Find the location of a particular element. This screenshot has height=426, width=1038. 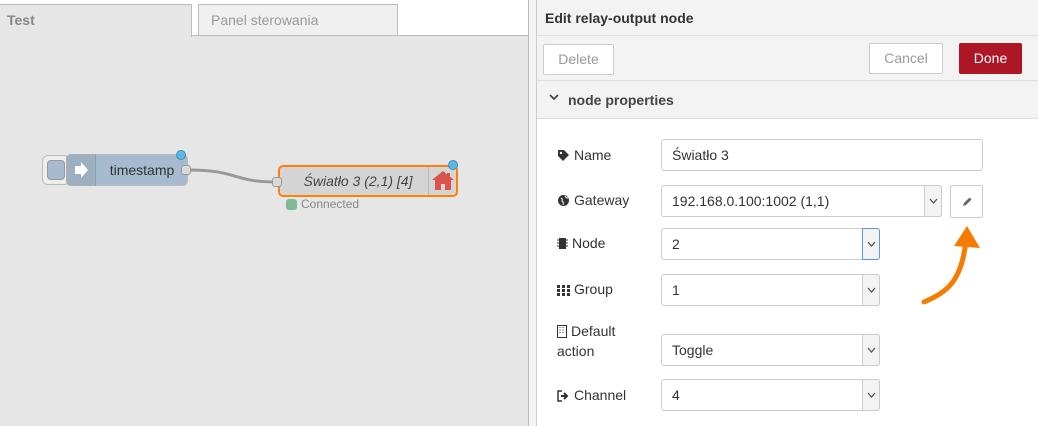

channel-value: 4 is located at coordinates (676, 395).